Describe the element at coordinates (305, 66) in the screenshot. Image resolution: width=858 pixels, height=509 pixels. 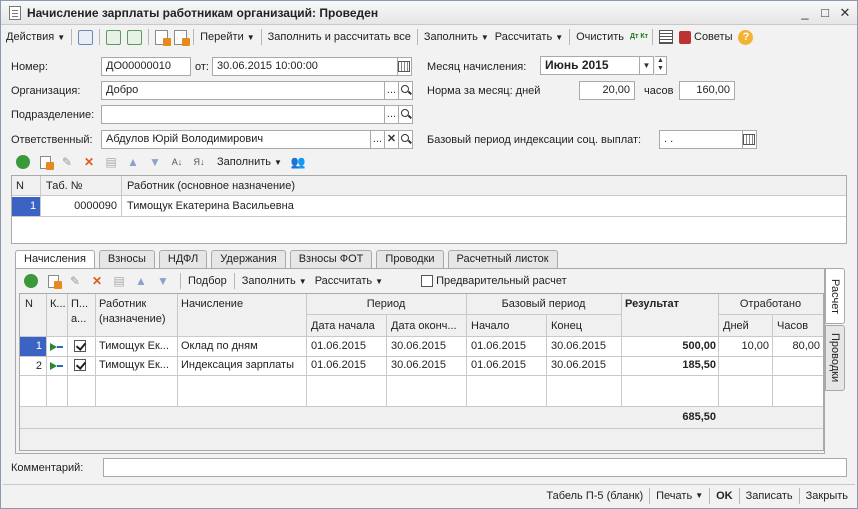
I see `date-field: 30.06.2015 10:00:00` at that location.